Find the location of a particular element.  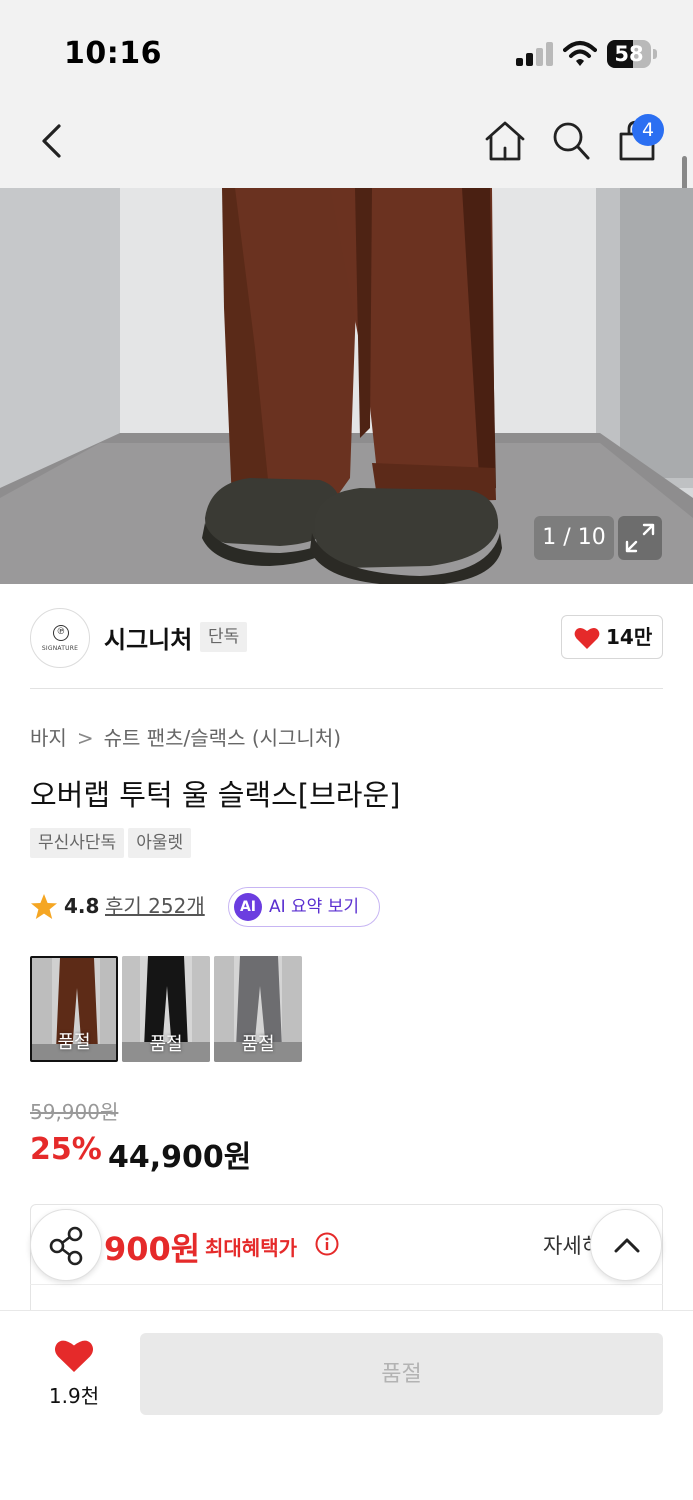

search-icon is located at coordinates (571, 141).